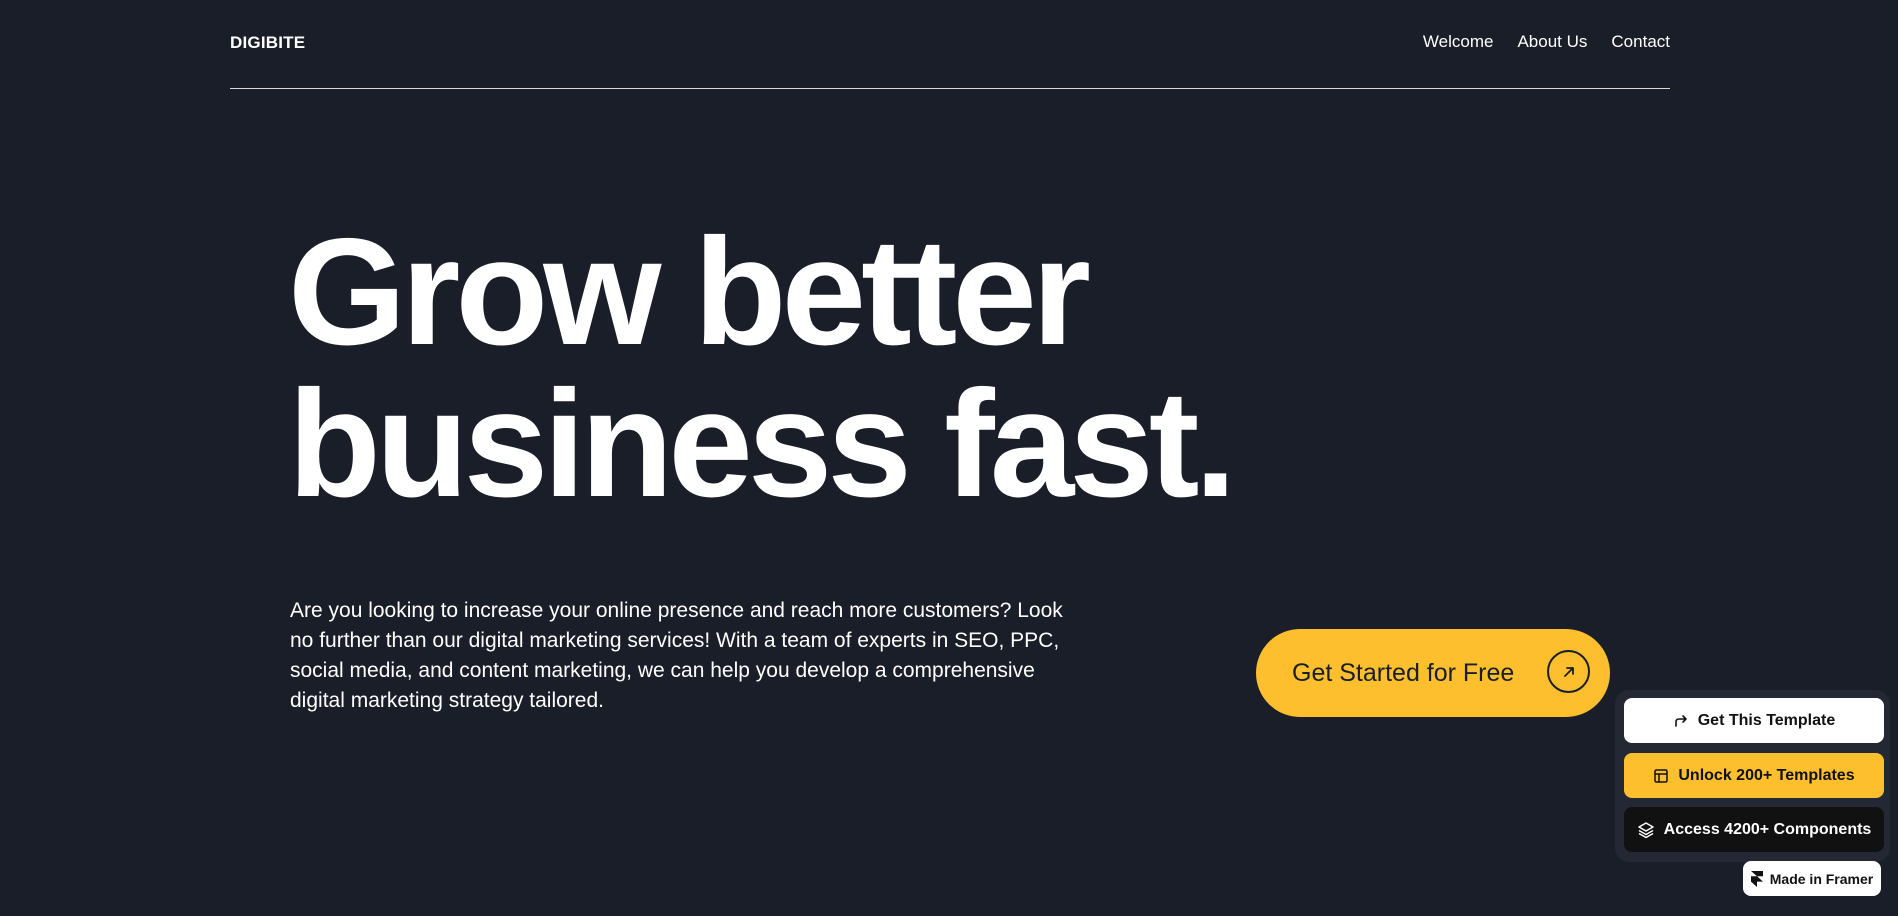 This screenshot has height=916, width=1898. I want to click on get-started-button: Get Started for Free, so click(1433, 673).